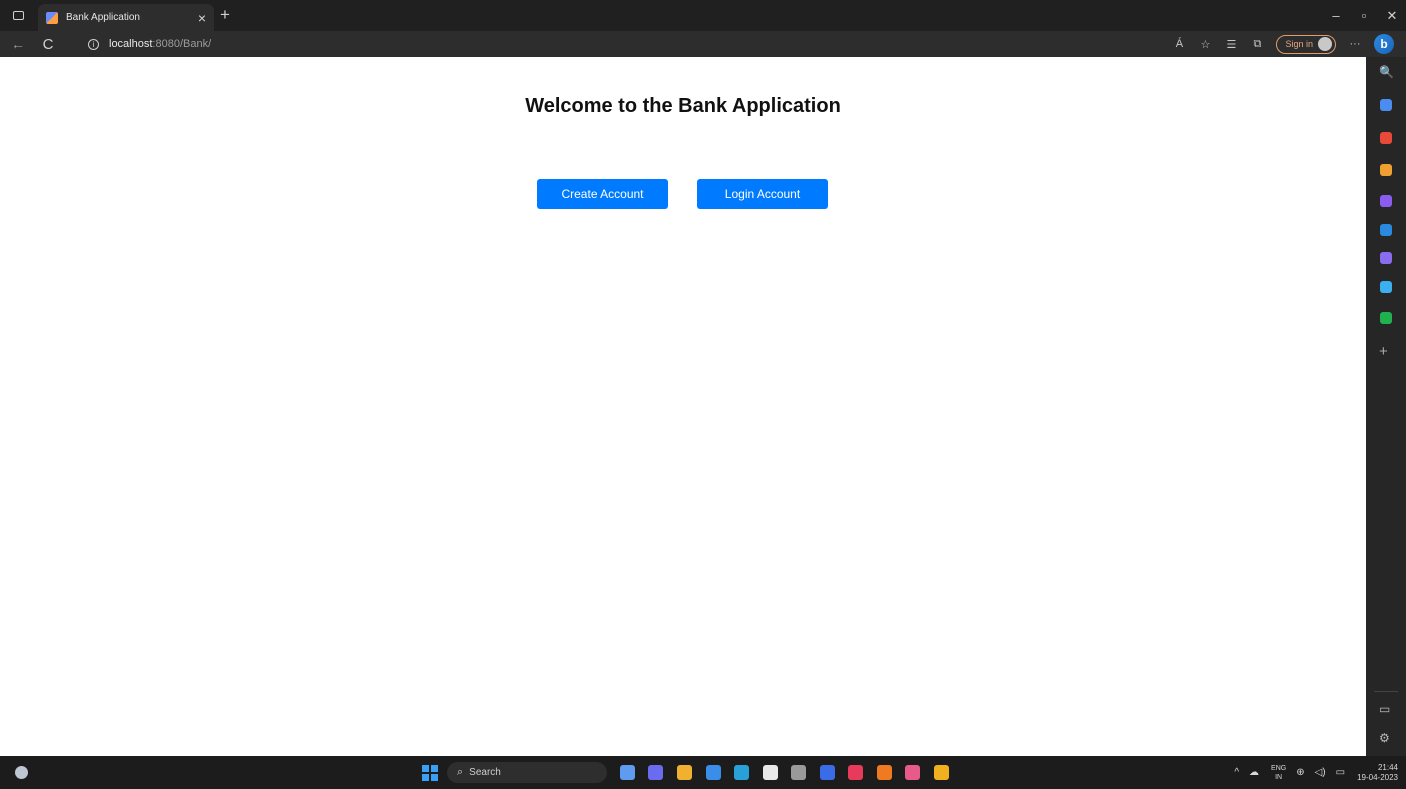 This screenshot has width=1406, height=789. What do you see at coordinates (1386, 105) in the screenshot?
I see `shopping-icon` at bounding box center [1386, 105].